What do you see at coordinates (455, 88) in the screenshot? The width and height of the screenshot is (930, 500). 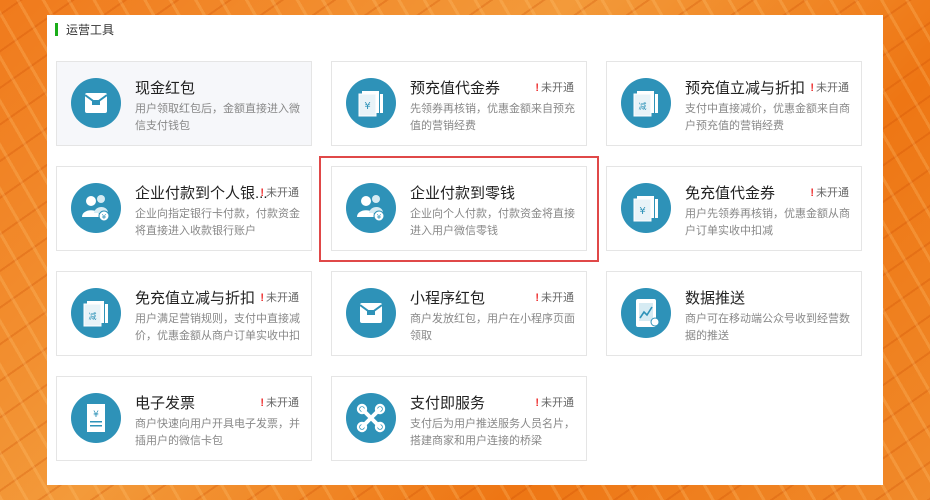 I see `tool-card-title: 预充值代金券` at bounding box center [455, 88].